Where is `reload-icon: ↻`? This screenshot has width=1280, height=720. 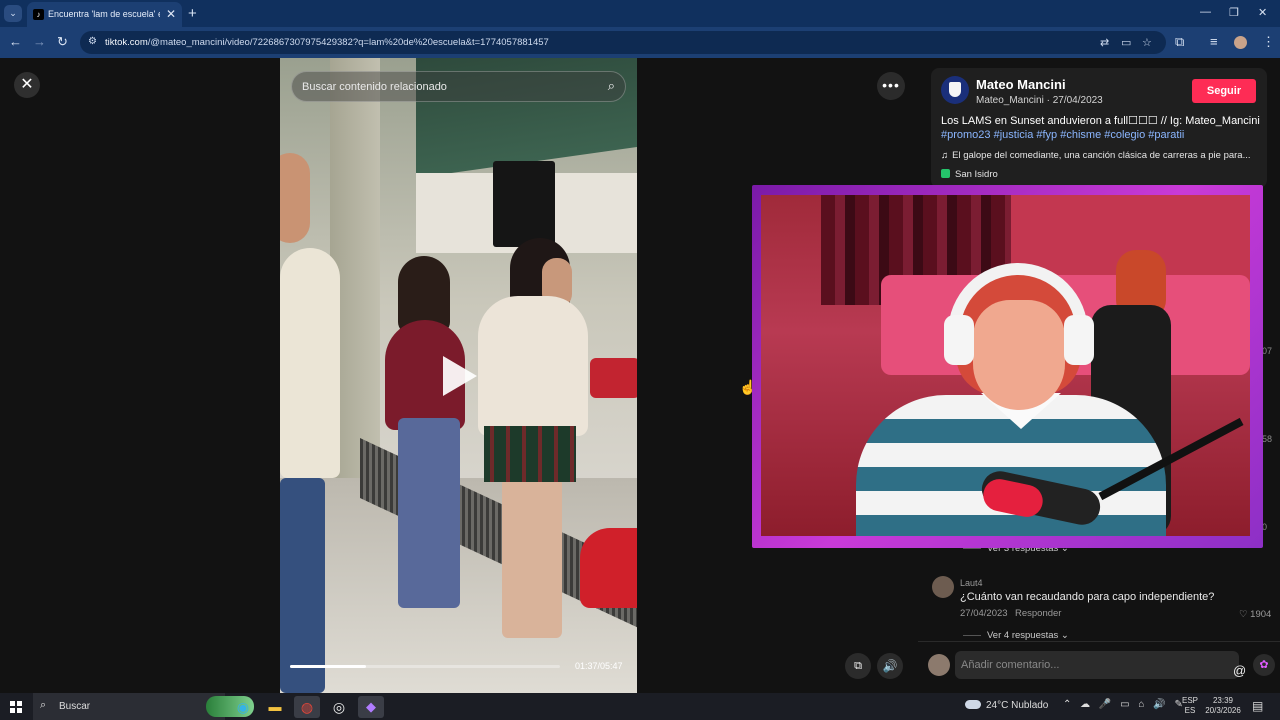
reload-icon: ↻ is located at coordinates (62, 42).